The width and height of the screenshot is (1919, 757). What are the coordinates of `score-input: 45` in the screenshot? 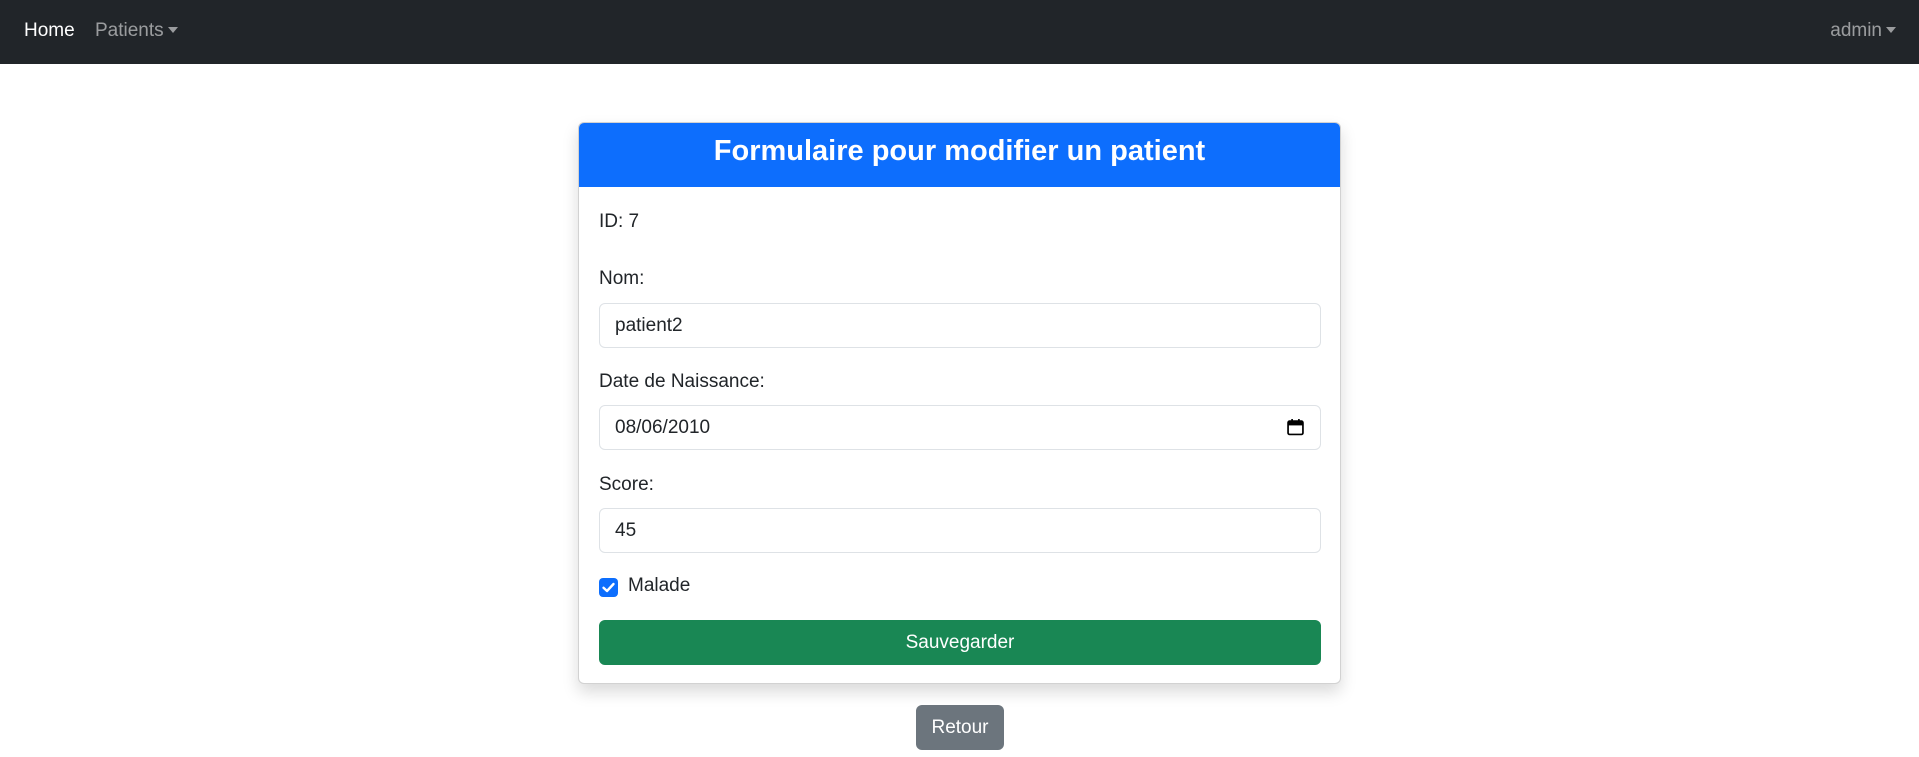 It's located at (960, 530).